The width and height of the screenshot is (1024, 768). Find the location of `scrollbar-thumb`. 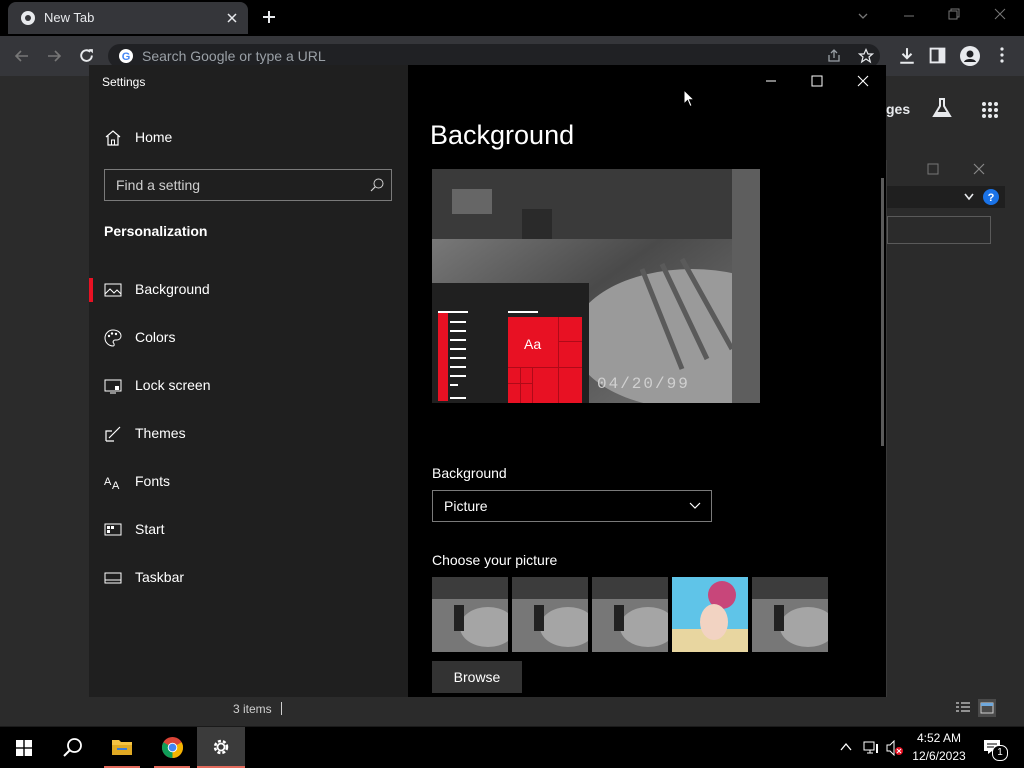

scrollbar-thumb is located at coordinates (882, 312).